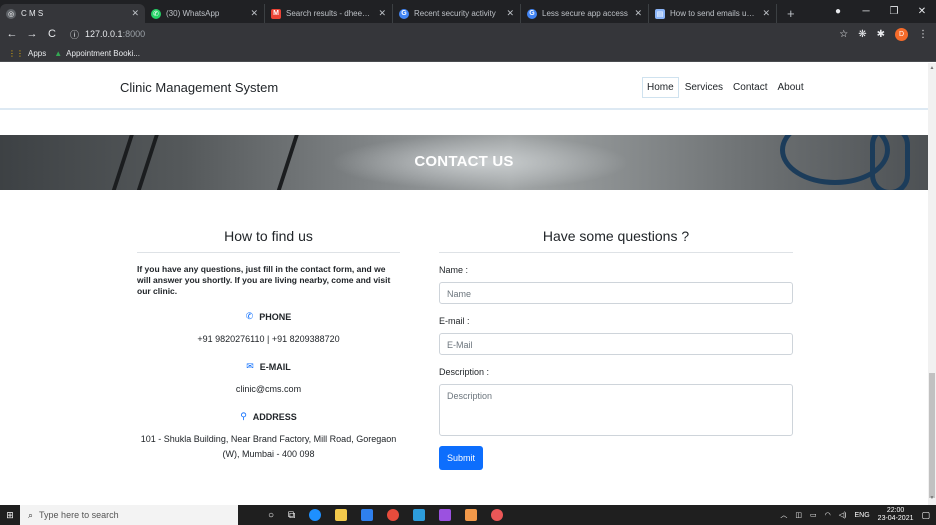  I want to click on taskbar-search: ⌕ Type here to search, so click(129, 515).